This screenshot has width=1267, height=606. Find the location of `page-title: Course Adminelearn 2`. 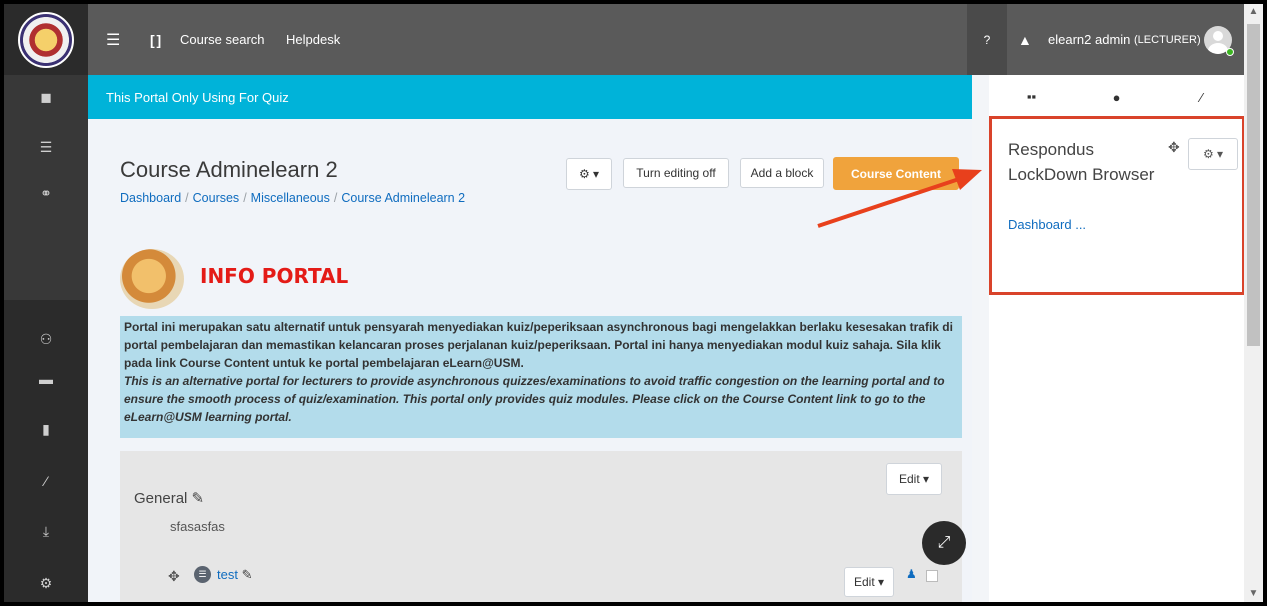

page-title: Course Adminelearn 2 is located at coordinates (229, 169).